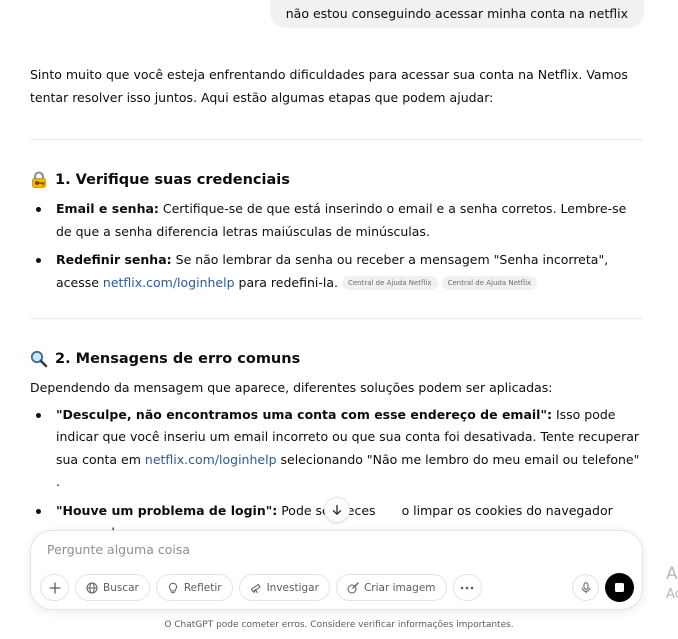 The height and width of the screenshot is (639, 678). Describe the element at coordinates (92, 587) in the screenshot. I see `globe-icon` at that location.